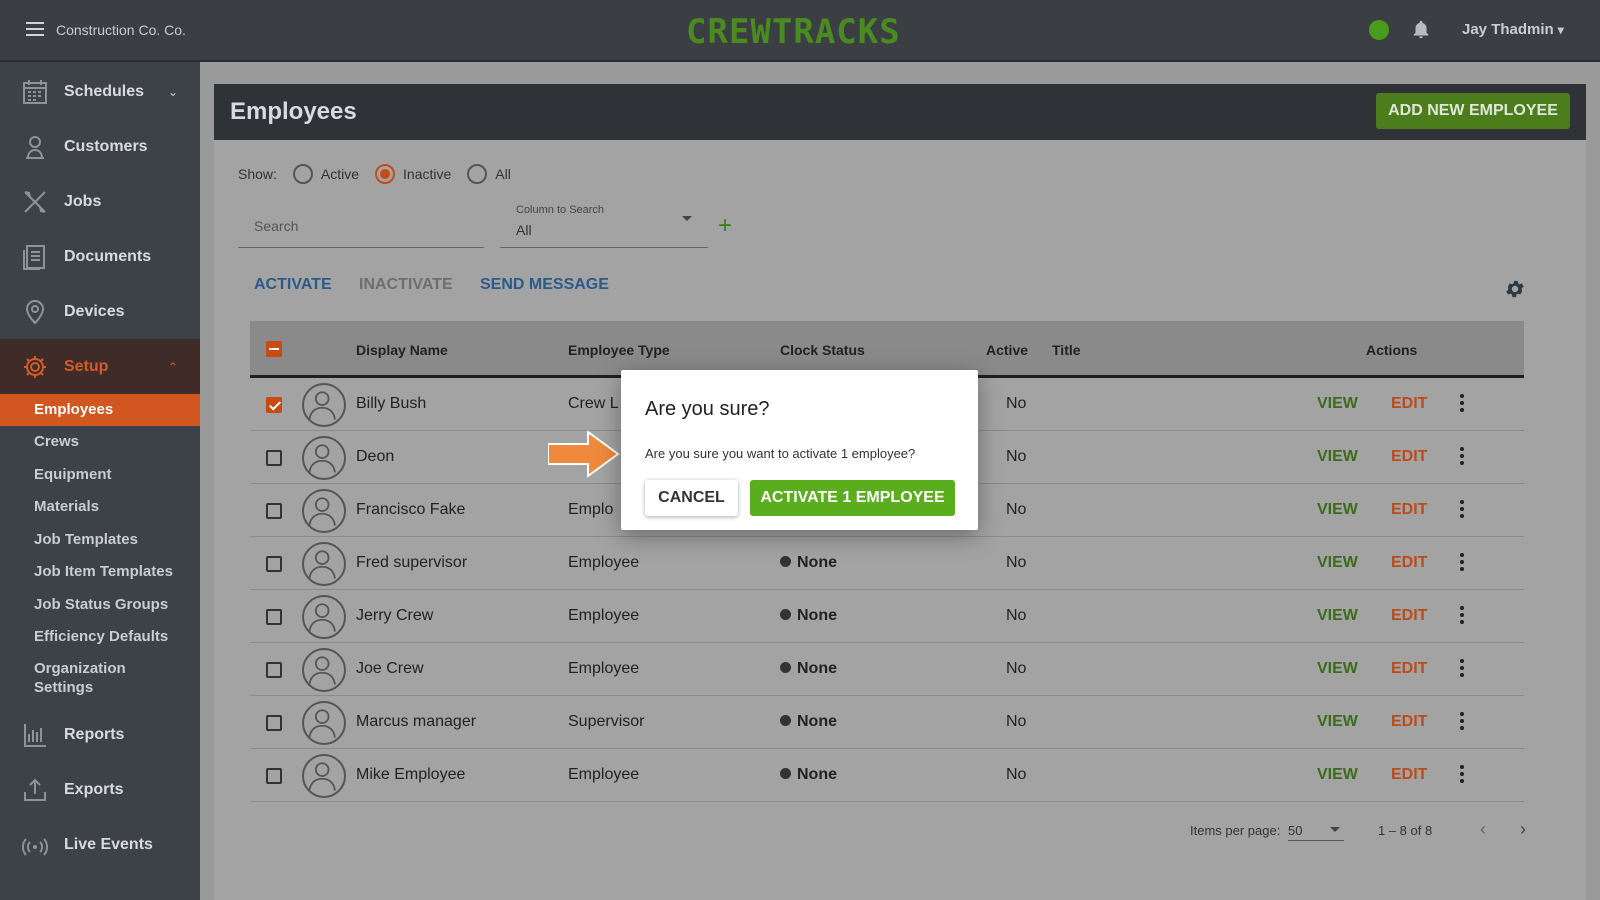 This screenshot has width=1600, height=900. Describe the element at coordinates (100, 366) in the screenshot. I see `sidebar-item-setup: Setup ⌃` at that location.